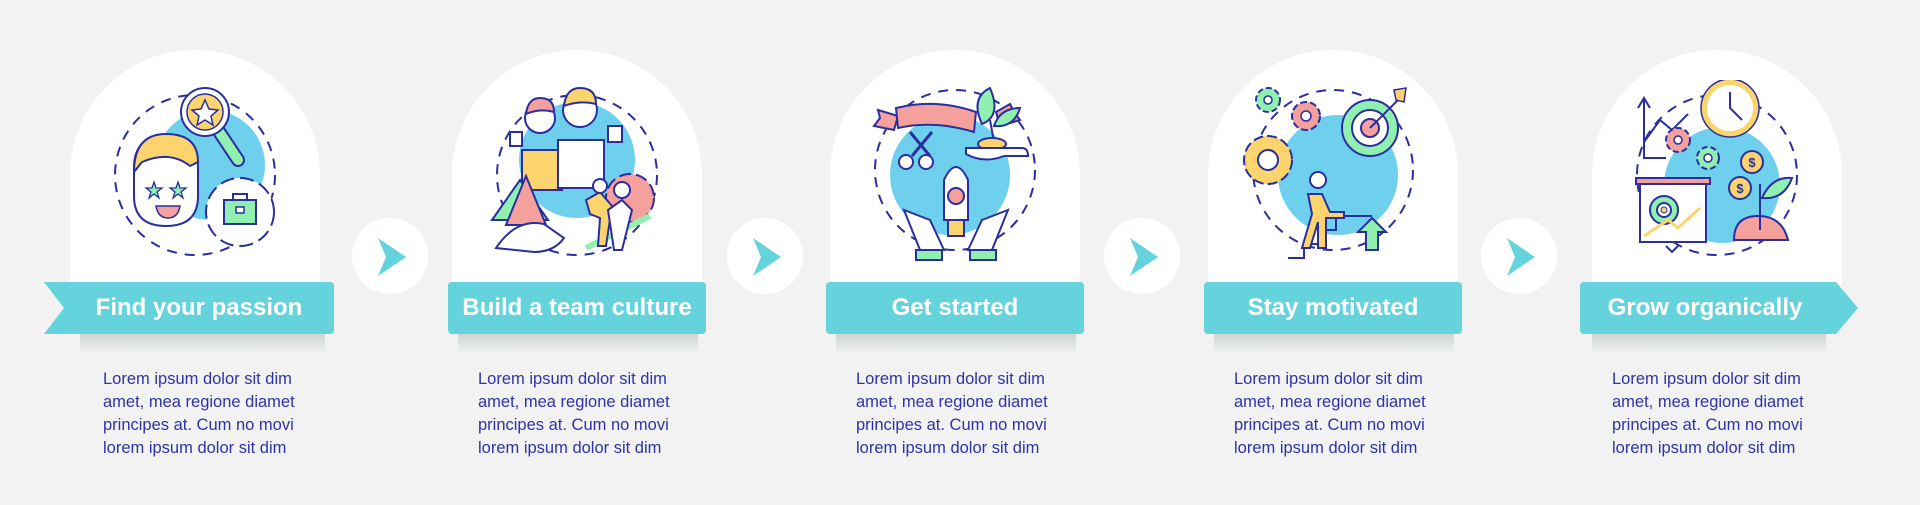 This screenshot has width=1920, height=505. I want to click on step-title-banner: Build a team culture, so click(577, 308).